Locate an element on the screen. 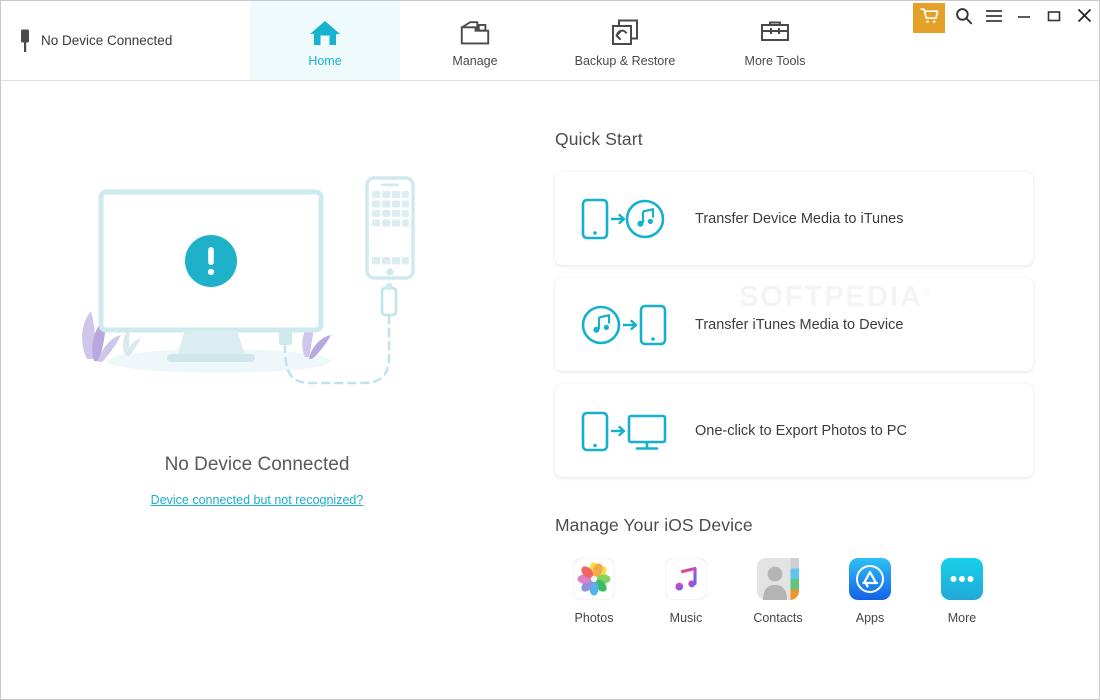  manage-device-title: Manage Your iOS Device is located at coordinates (654, 525).